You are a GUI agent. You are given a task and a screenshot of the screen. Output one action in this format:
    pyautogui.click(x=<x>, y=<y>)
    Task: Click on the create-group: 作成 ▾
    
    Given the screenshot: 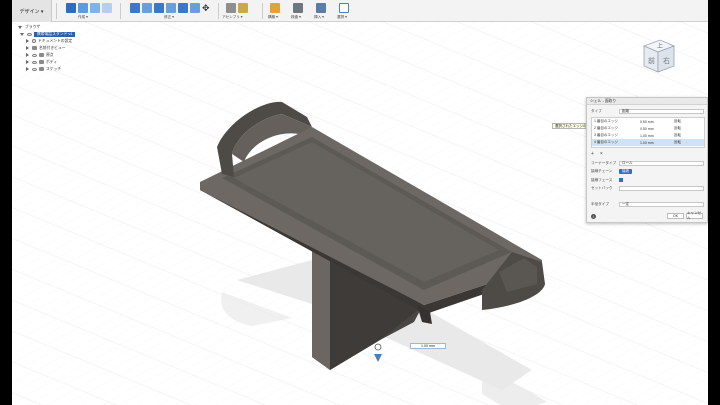 What is the action you would take?
    pyautogui.click(x=88, y=11)
    